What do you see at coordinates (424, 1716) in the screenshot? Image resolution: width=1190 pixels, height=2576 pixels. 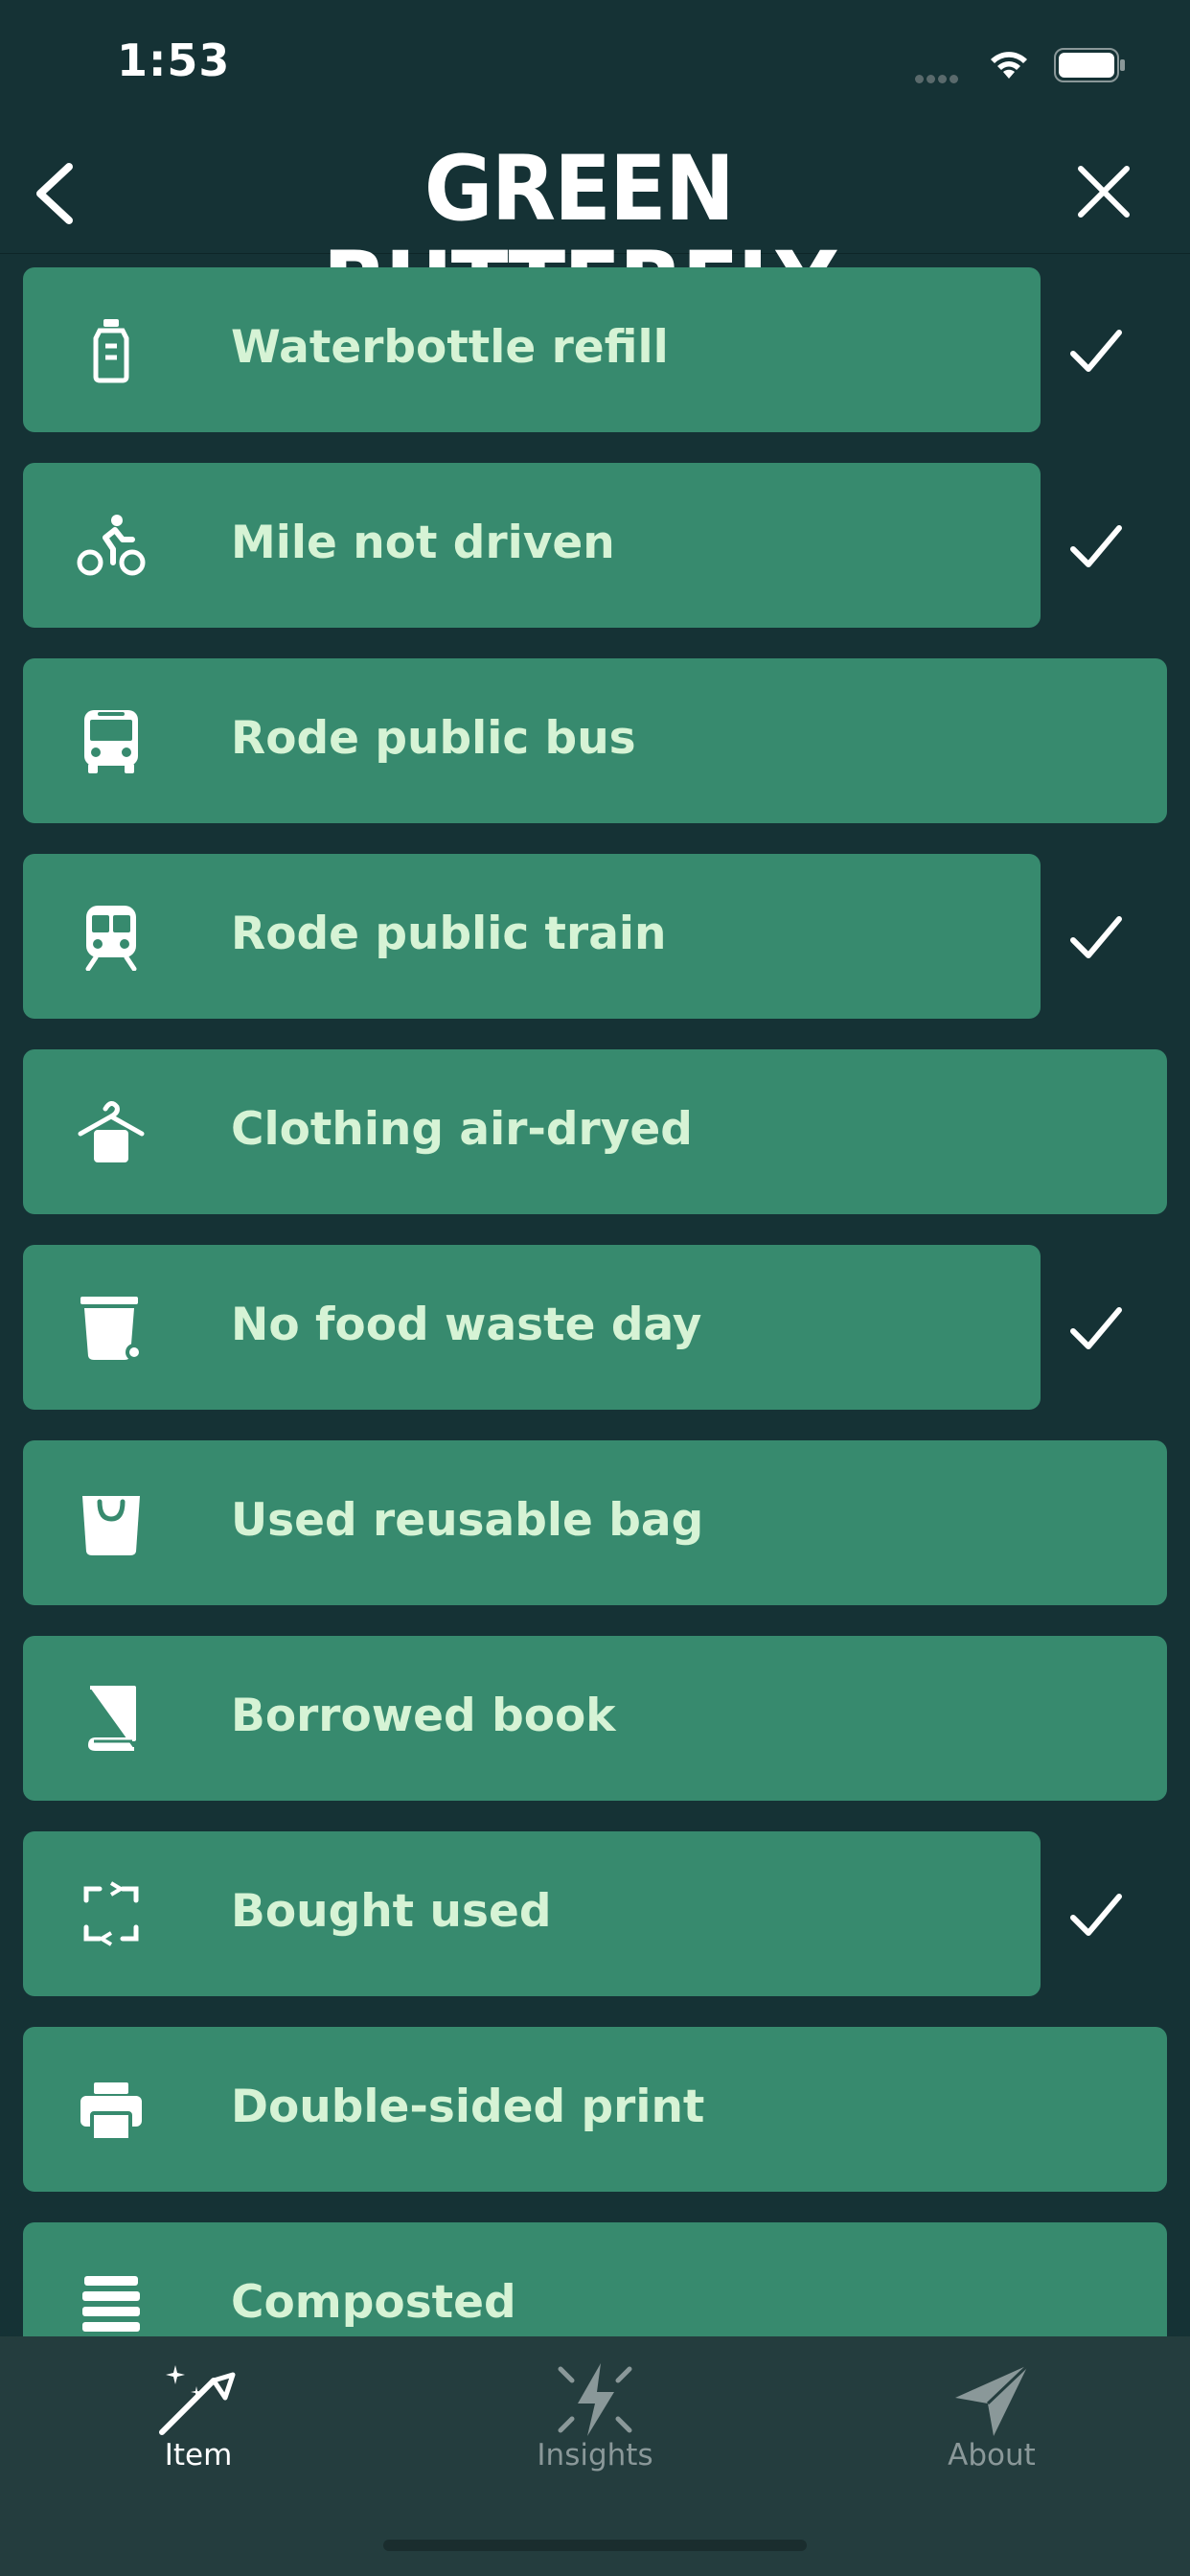 I see `item-label: Borrowed book` at bounding box center [424, 1716].